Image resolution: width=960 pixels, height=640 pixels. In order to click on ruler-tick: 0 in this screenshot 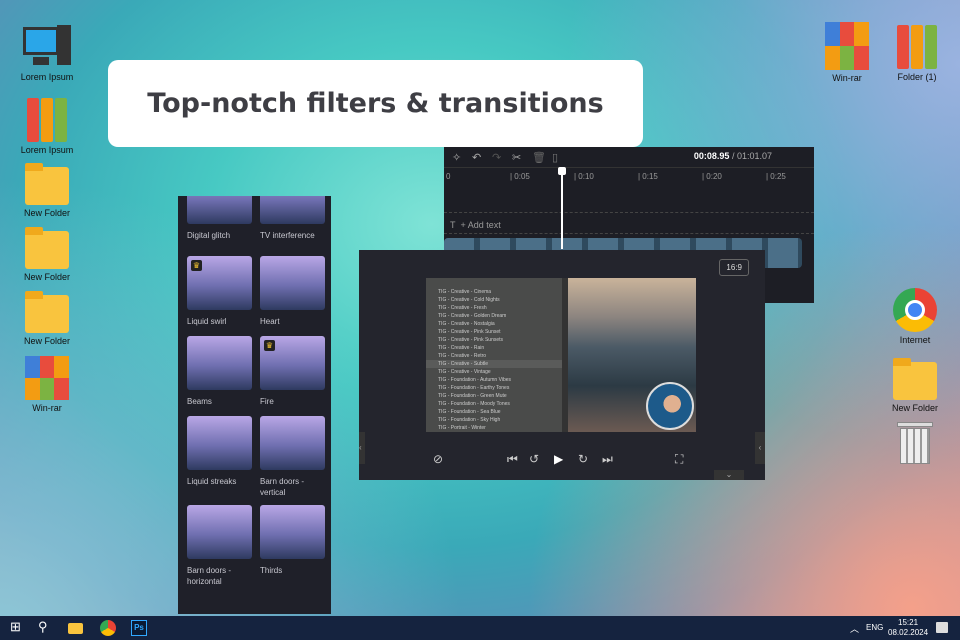, I will do `click(448, 176)`.